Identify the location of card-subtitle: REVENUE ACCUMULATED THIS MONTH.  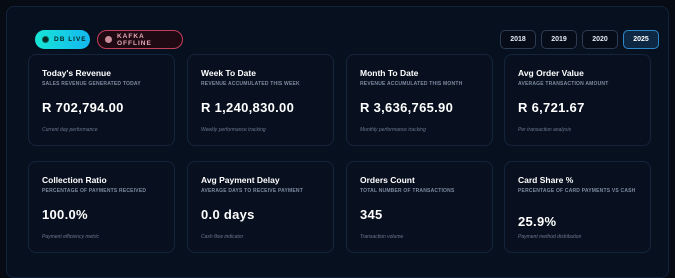
(411, 84).